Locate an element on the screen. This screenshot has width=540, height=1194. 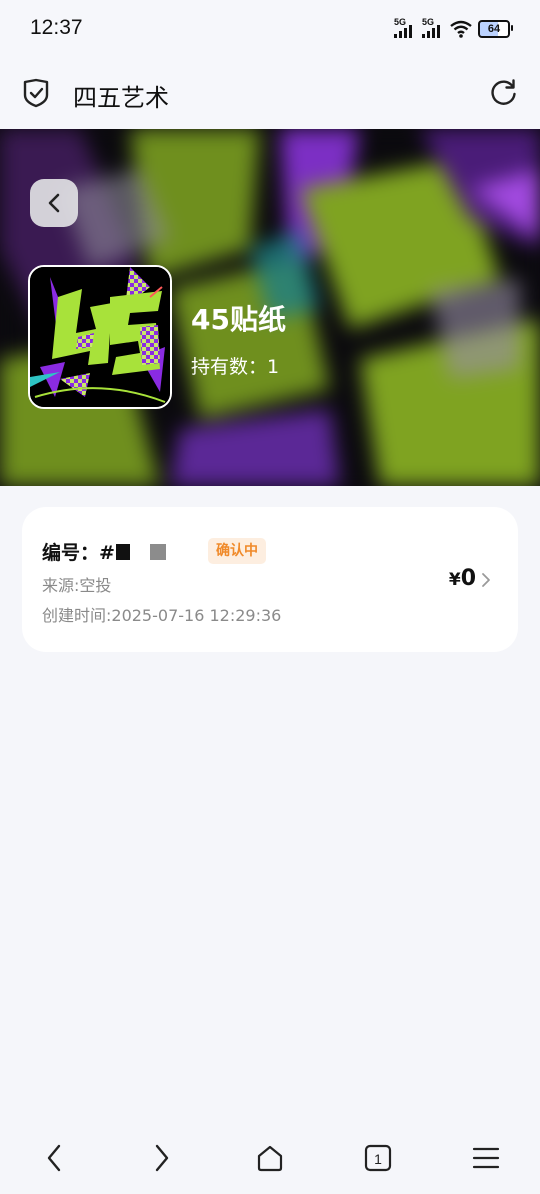
record-created-time: 创建时间:2025-07-16 12:29:36 is located at coordinates (162, 615).